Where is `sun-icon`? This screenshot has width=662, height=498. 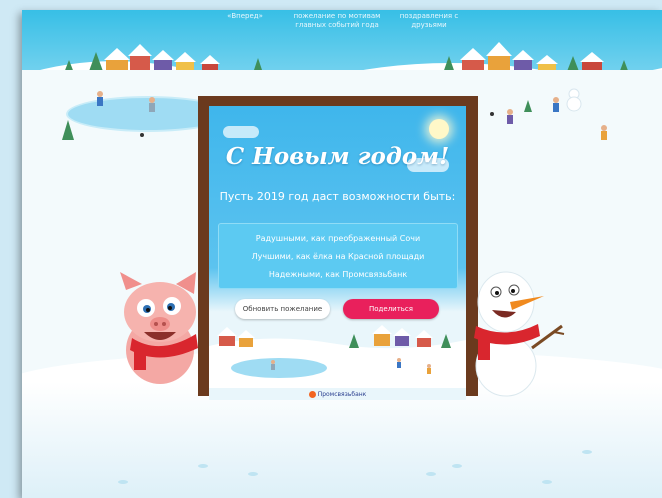 sun-icon is located at coordinates (439, 129).